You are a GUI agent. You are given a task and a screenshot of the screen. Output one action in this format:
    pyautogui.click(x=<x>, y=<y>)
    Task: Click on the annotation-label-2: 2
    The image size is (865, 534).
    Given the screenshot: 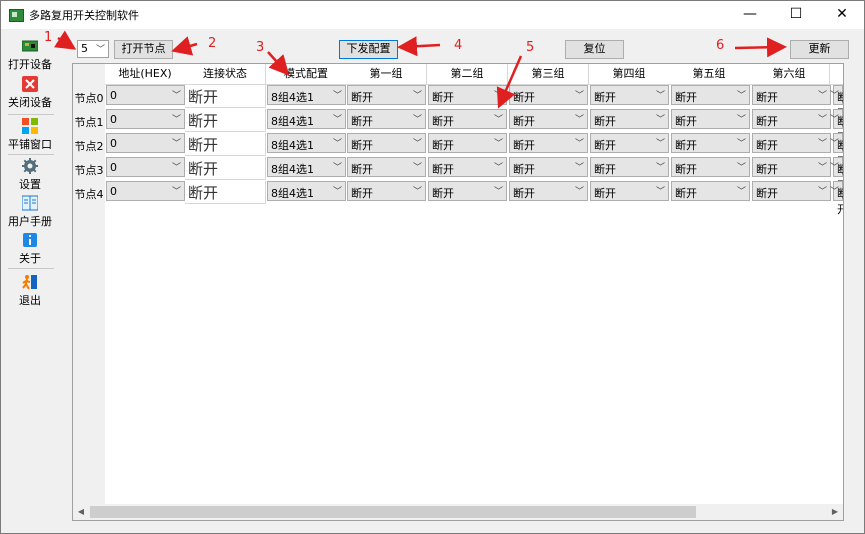 What is the action you would take?
    pyautogui.click(x=212, y=43)
    